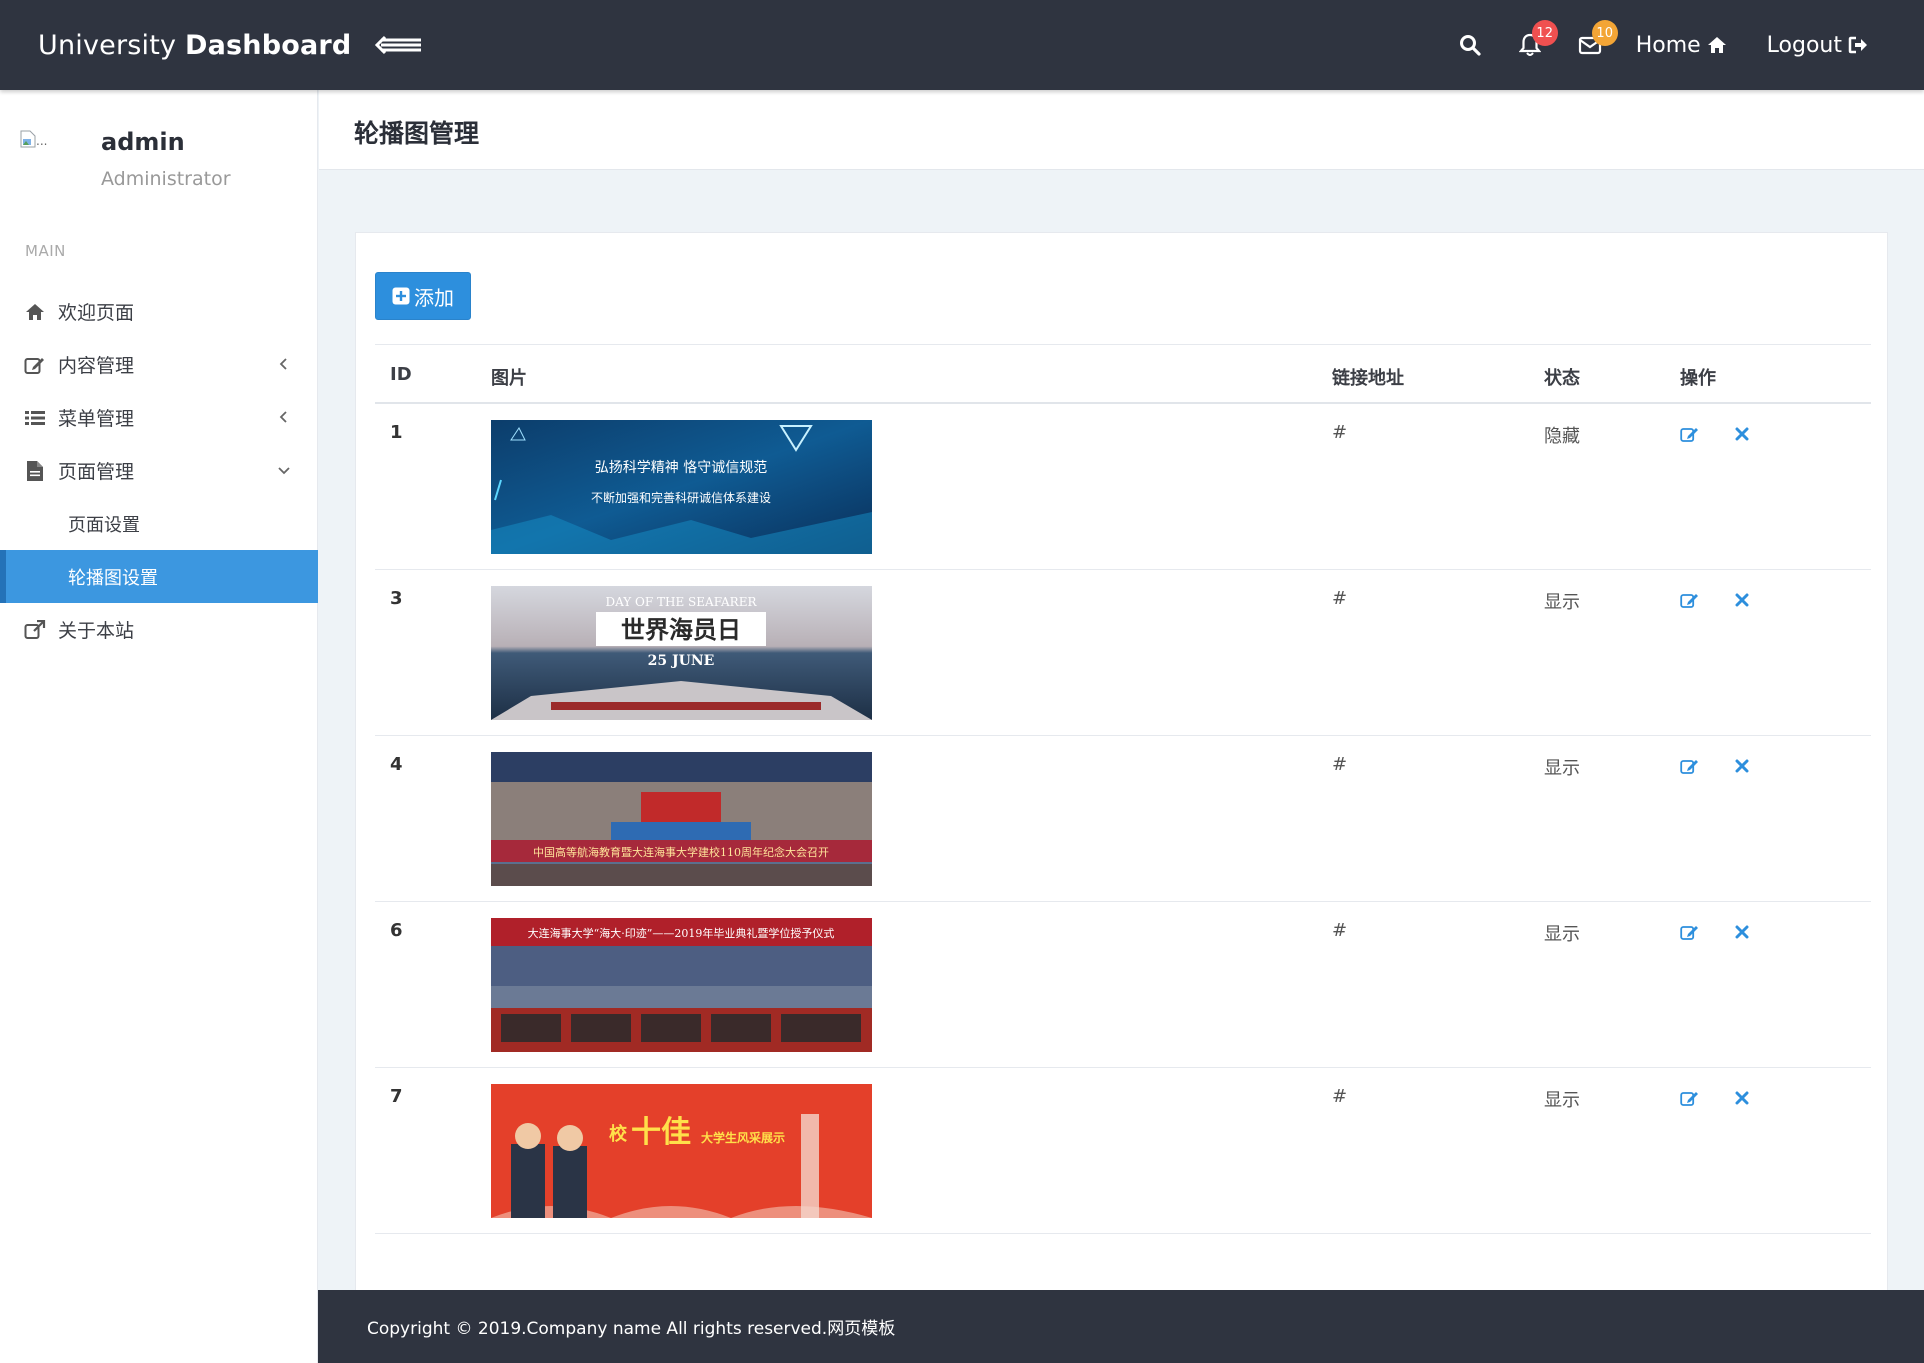  What do you see at coordinates (96, 366) in the screenshot?
I see `sidebar-item-label: 内容管理` at bounding box center [96, 366].